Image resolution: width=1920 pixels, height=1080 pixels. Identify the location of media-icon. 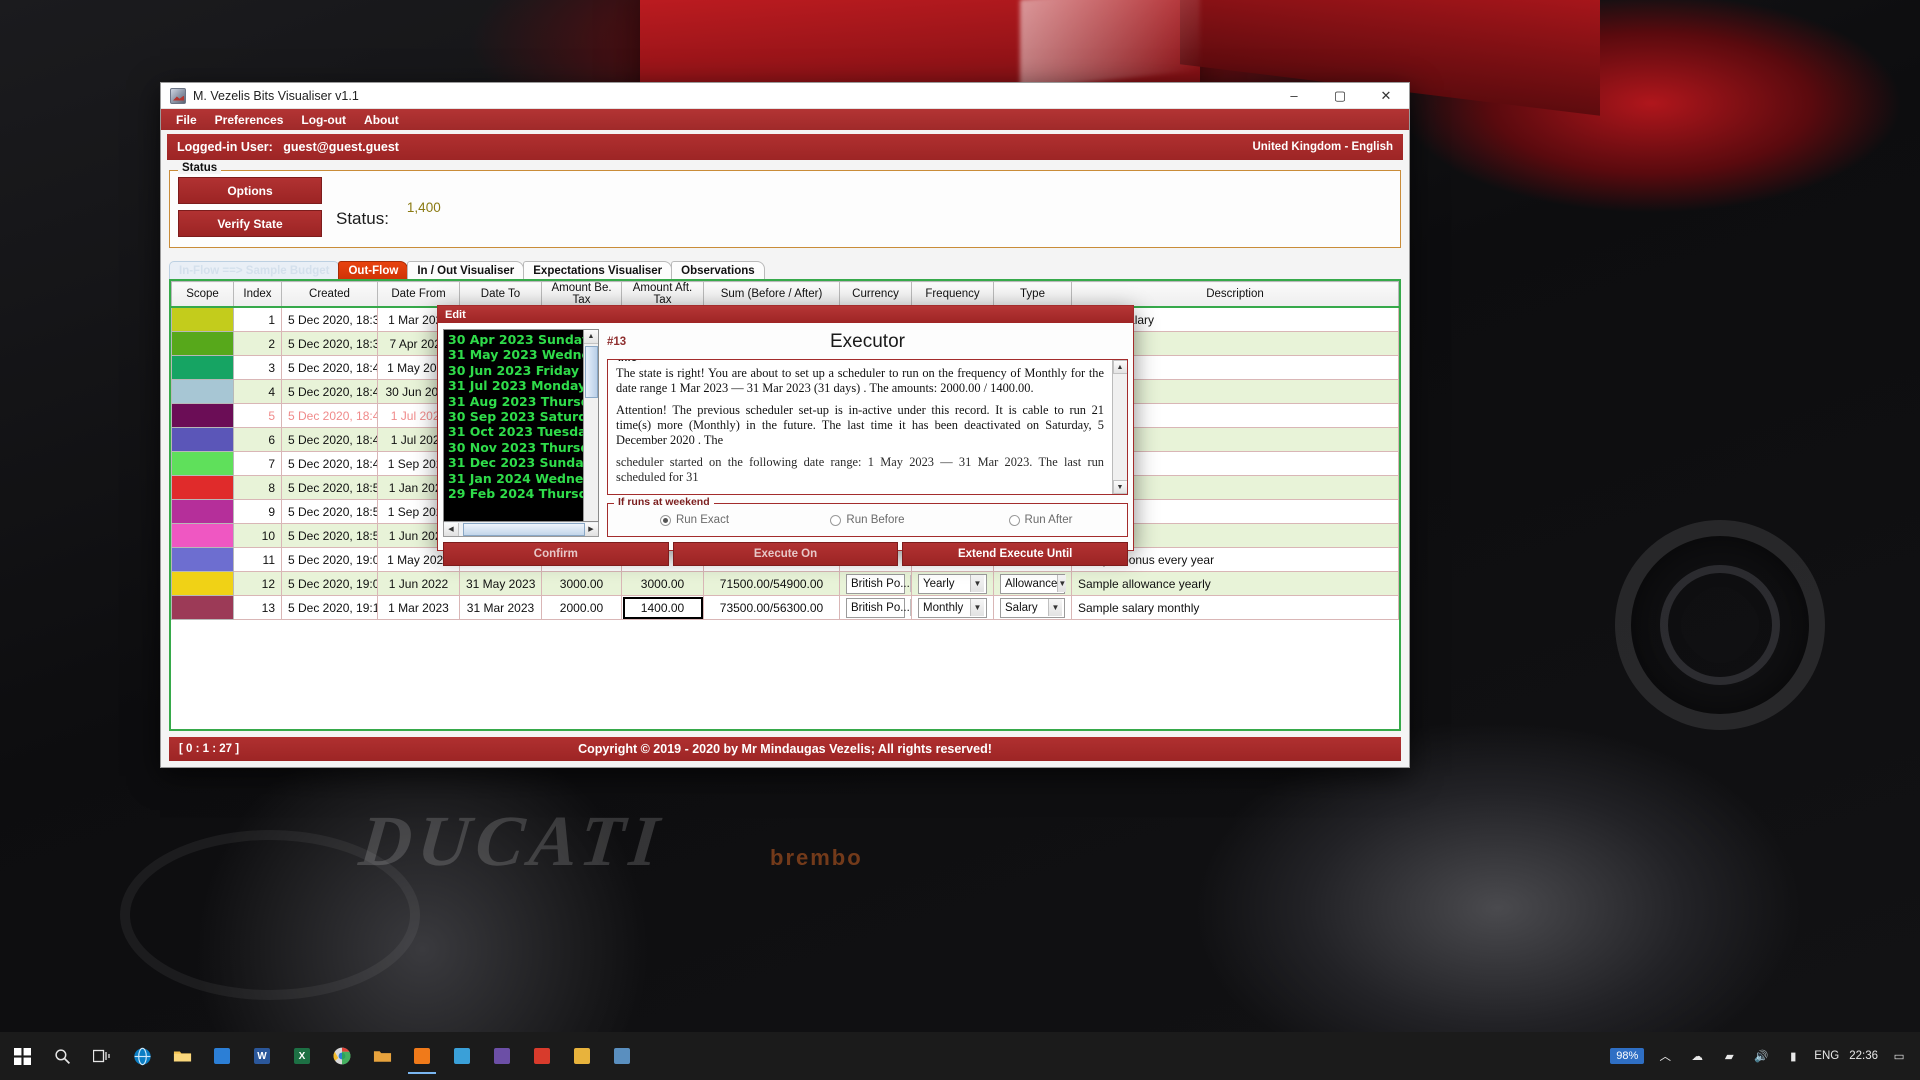
(502, 1056).